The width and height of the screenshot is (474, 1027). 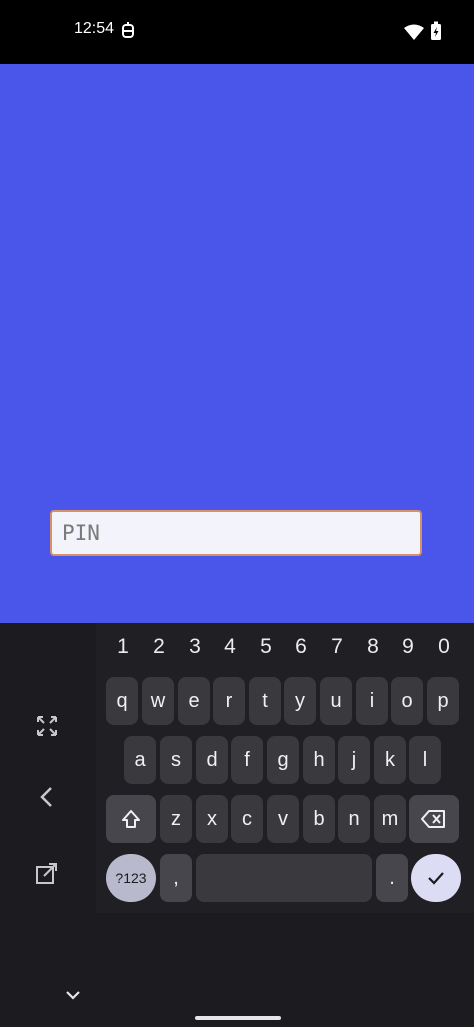 What do you see at coordinates (444, 647) in the screenshot?
I see `key-0: 0` at bounding box center [444, 647].